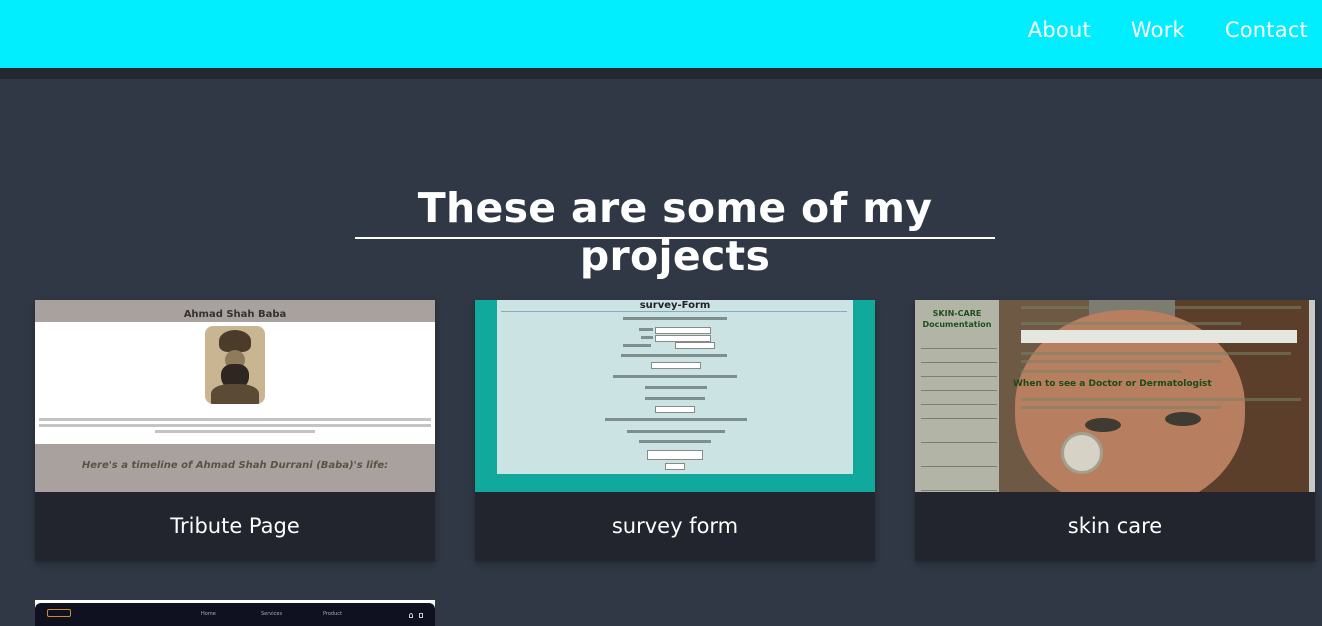 Image resolution: width=1322 pixels, height=626 pixels. What do you see at coordinates (59, 613) in the screenshot?
I see `site-logo-icon` at bounding box center [59, 613].